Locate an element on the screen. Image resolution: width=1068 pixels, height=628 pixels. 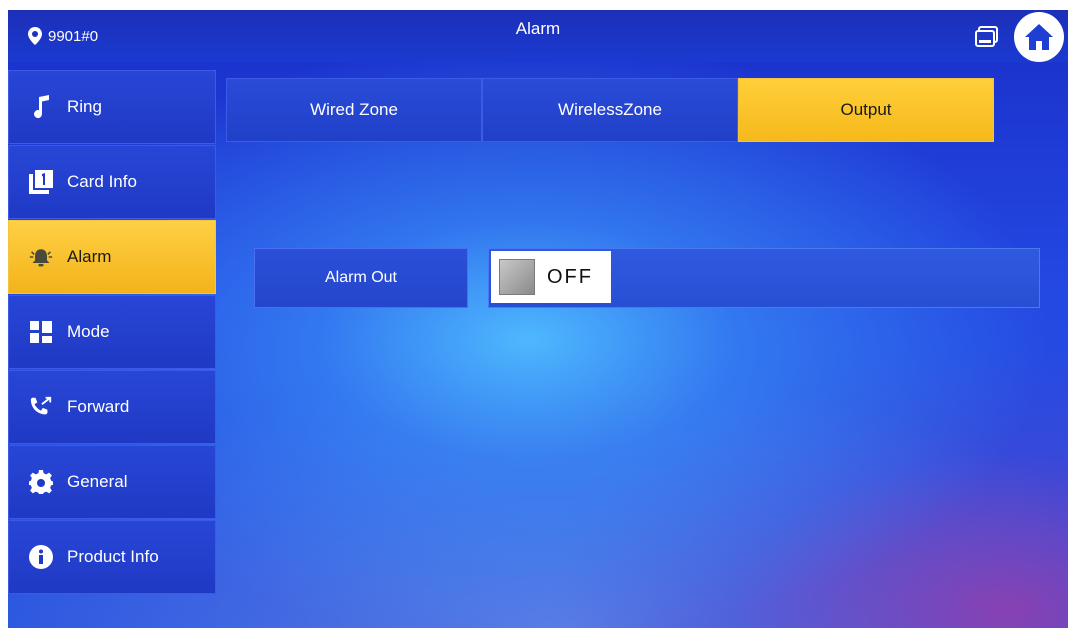
sidebar-item-forward: Forward is located at coordinates (112, 407).